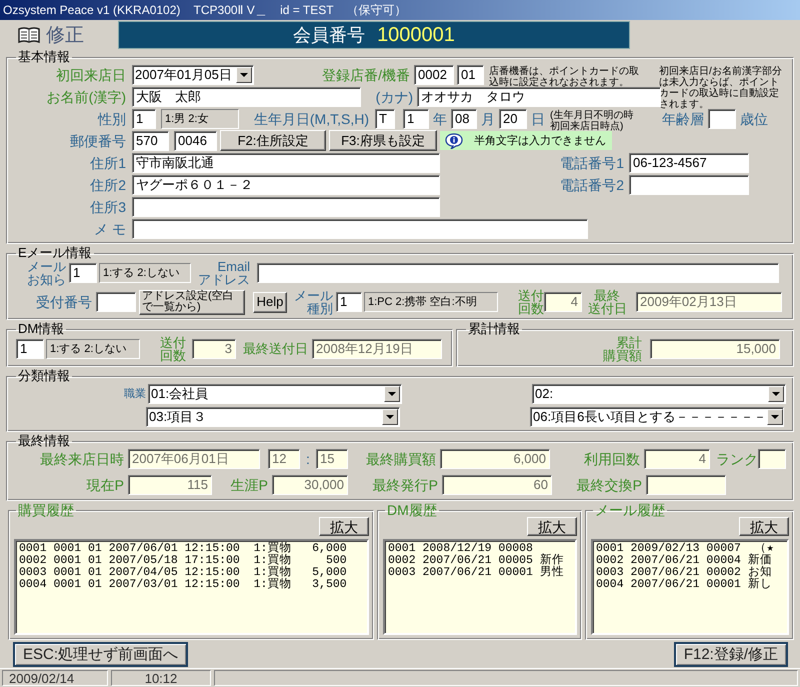 This screenshot has width=800, height=687. I want to click on text-field: 06-123-4567, so click(689, 162).